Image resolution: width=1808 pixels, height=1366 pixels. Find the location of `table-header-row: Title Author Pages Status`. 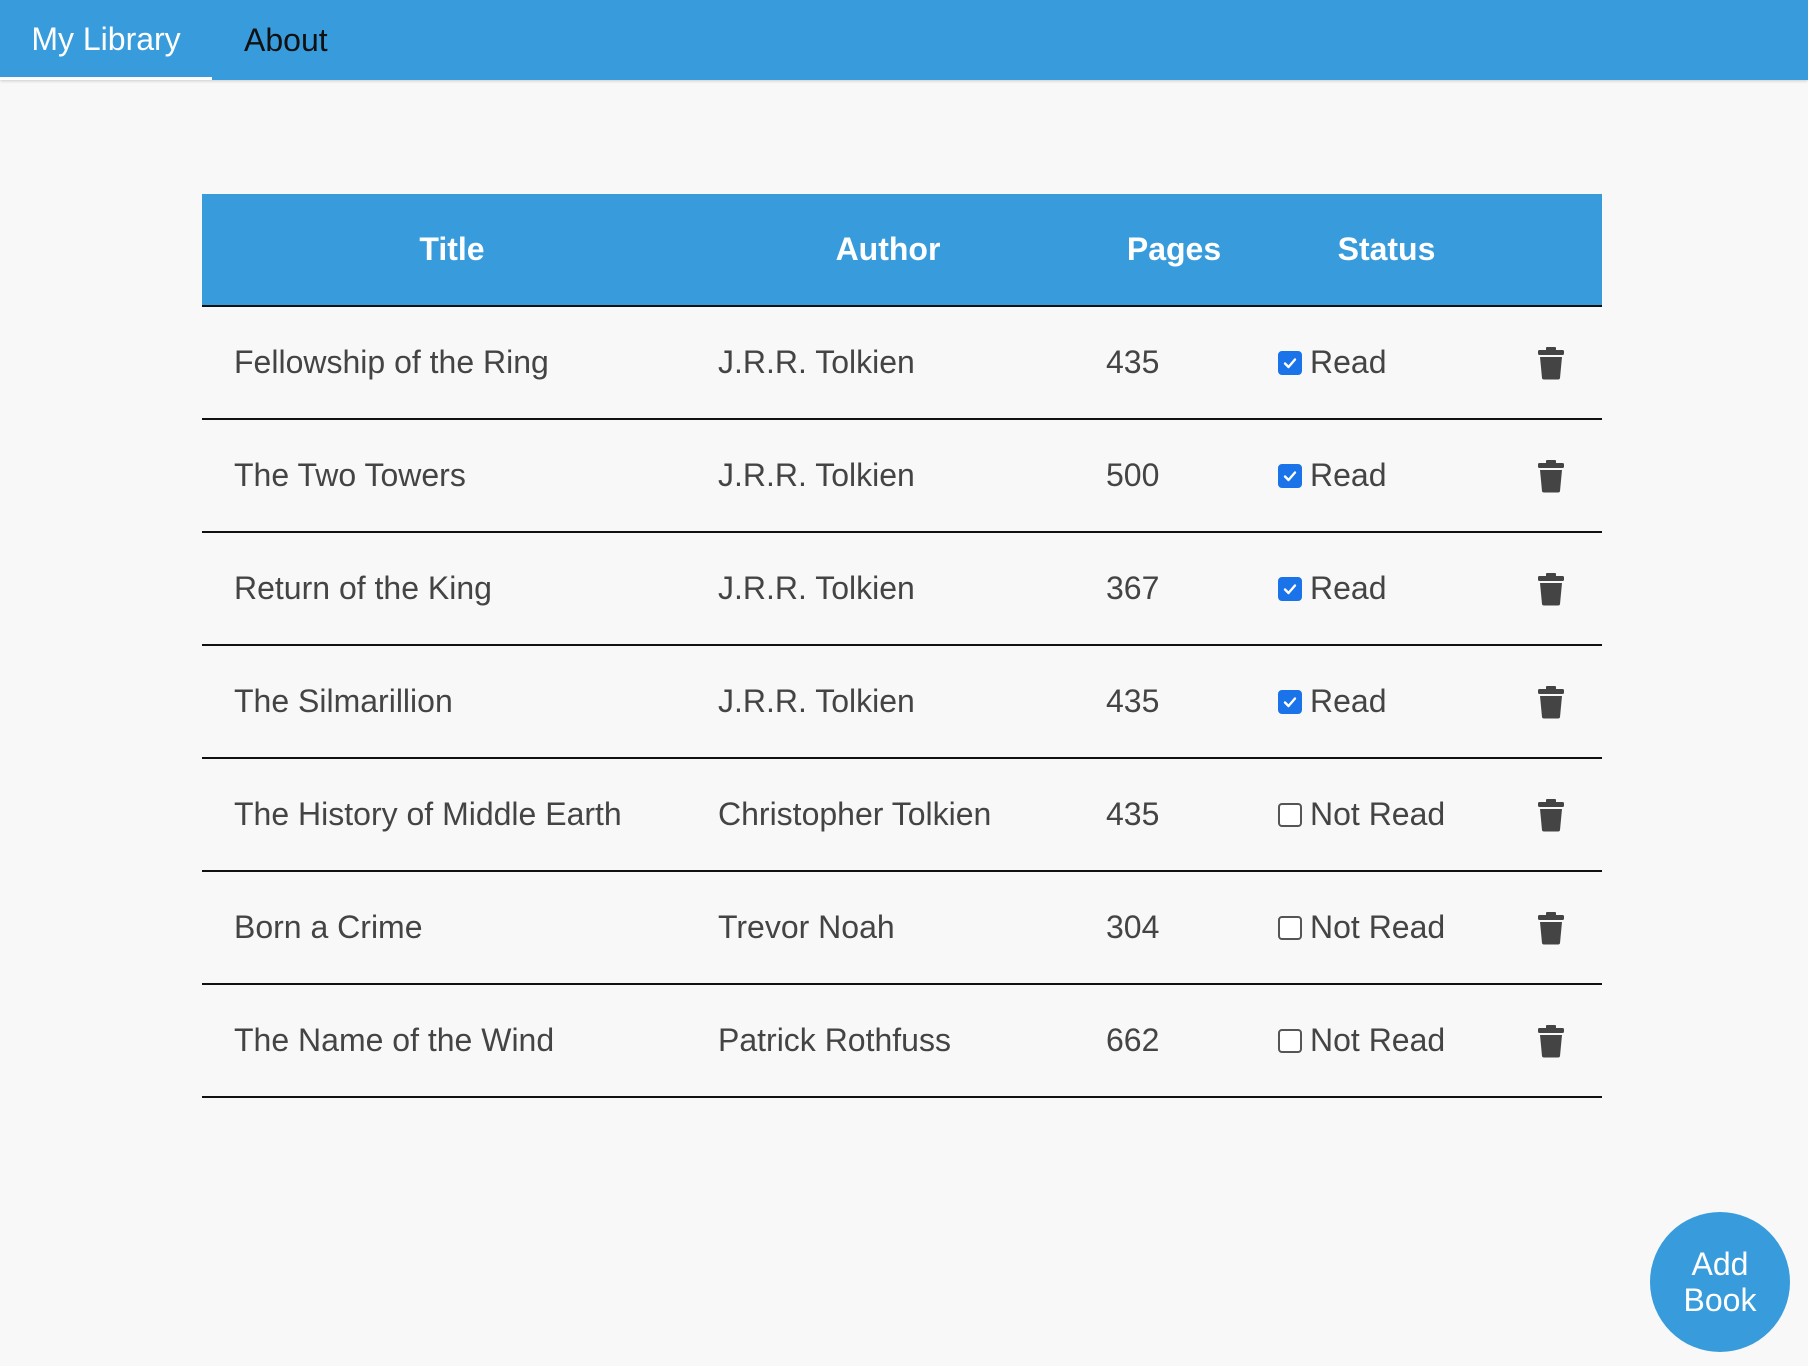

table-header-row: Title Author Pages Status is located at coordinates (902, 250).